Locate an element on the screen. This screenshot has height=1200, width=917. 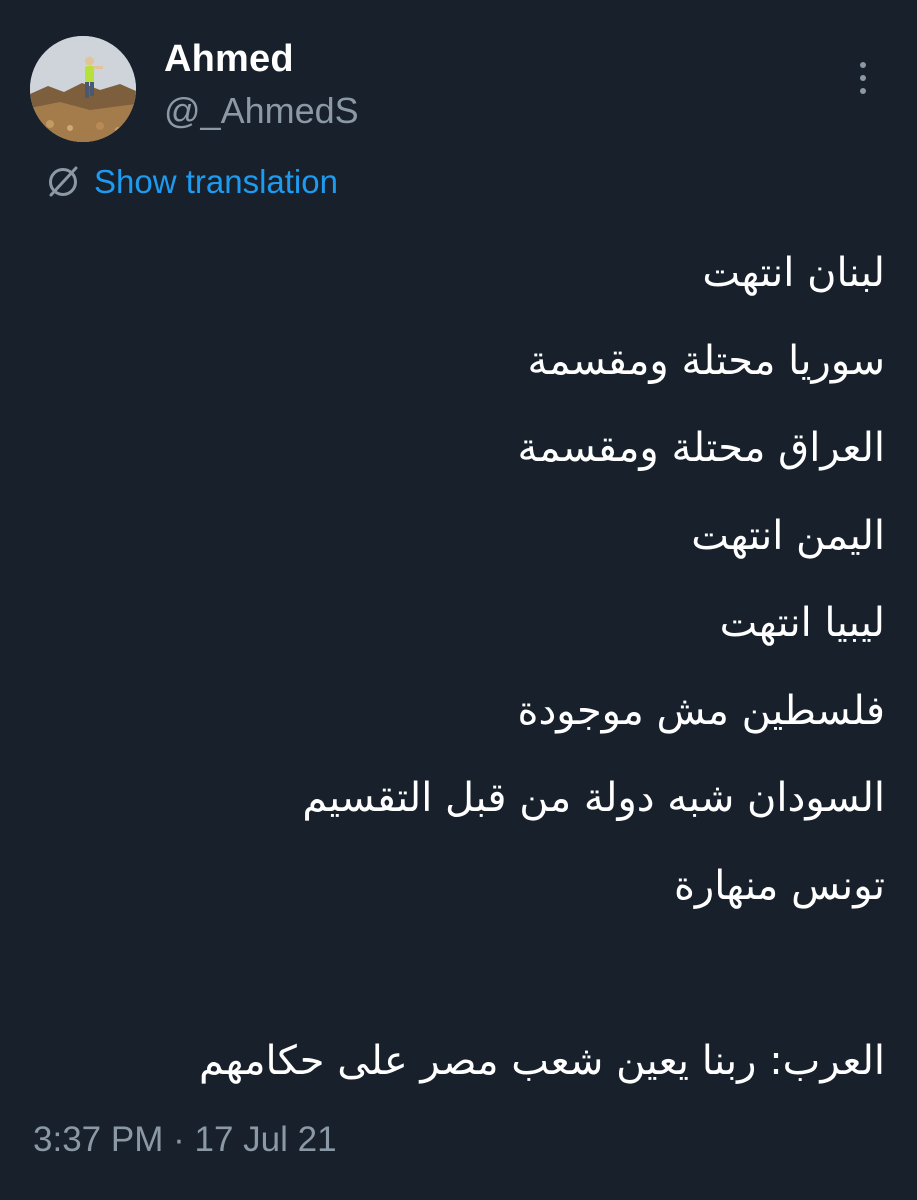
tweet-line: تونس منهارة is located at coordinates (779, 885).